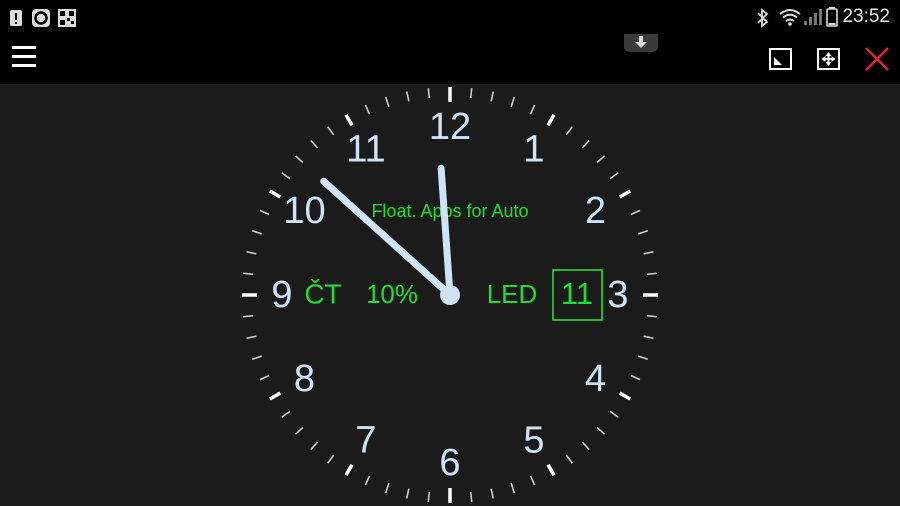 Image resolution: width=900 pixels, height=506 pixels. I want to click on resize-button, so click(781, 59).